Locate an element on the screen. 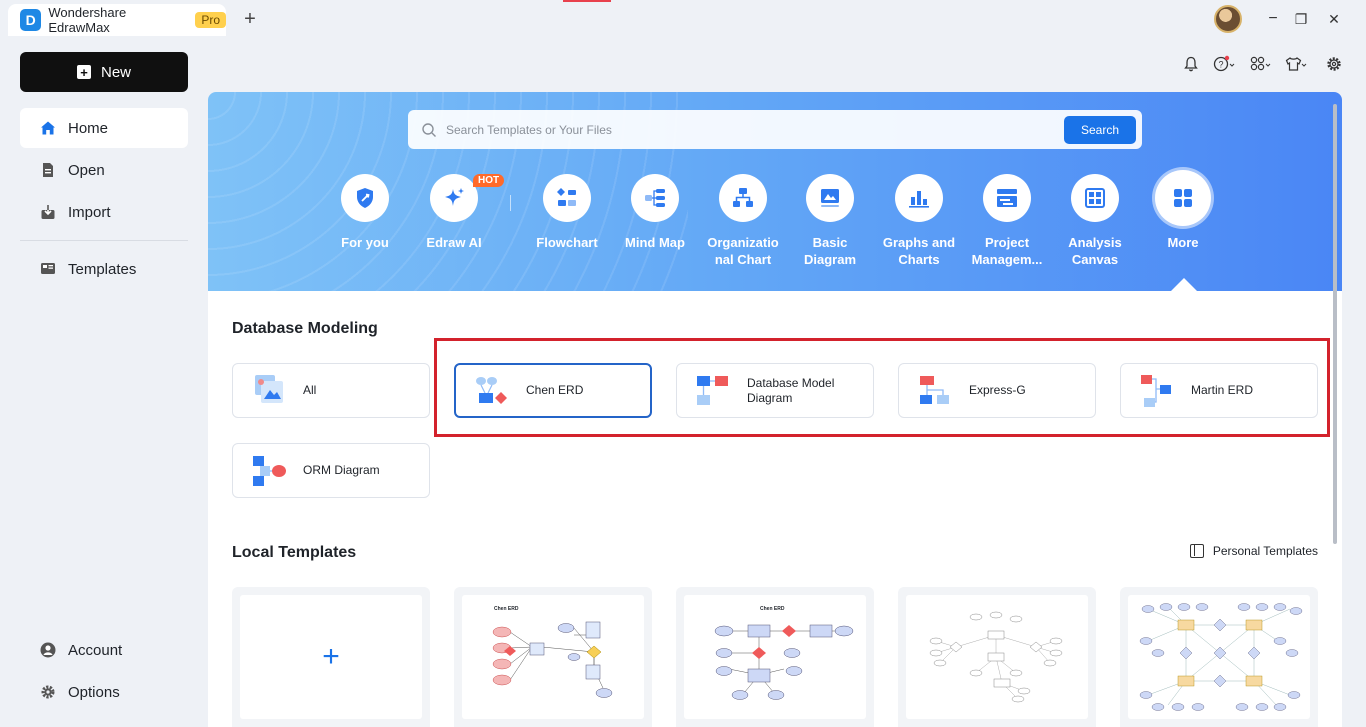  category-separator is located at coordinates (510, 203).